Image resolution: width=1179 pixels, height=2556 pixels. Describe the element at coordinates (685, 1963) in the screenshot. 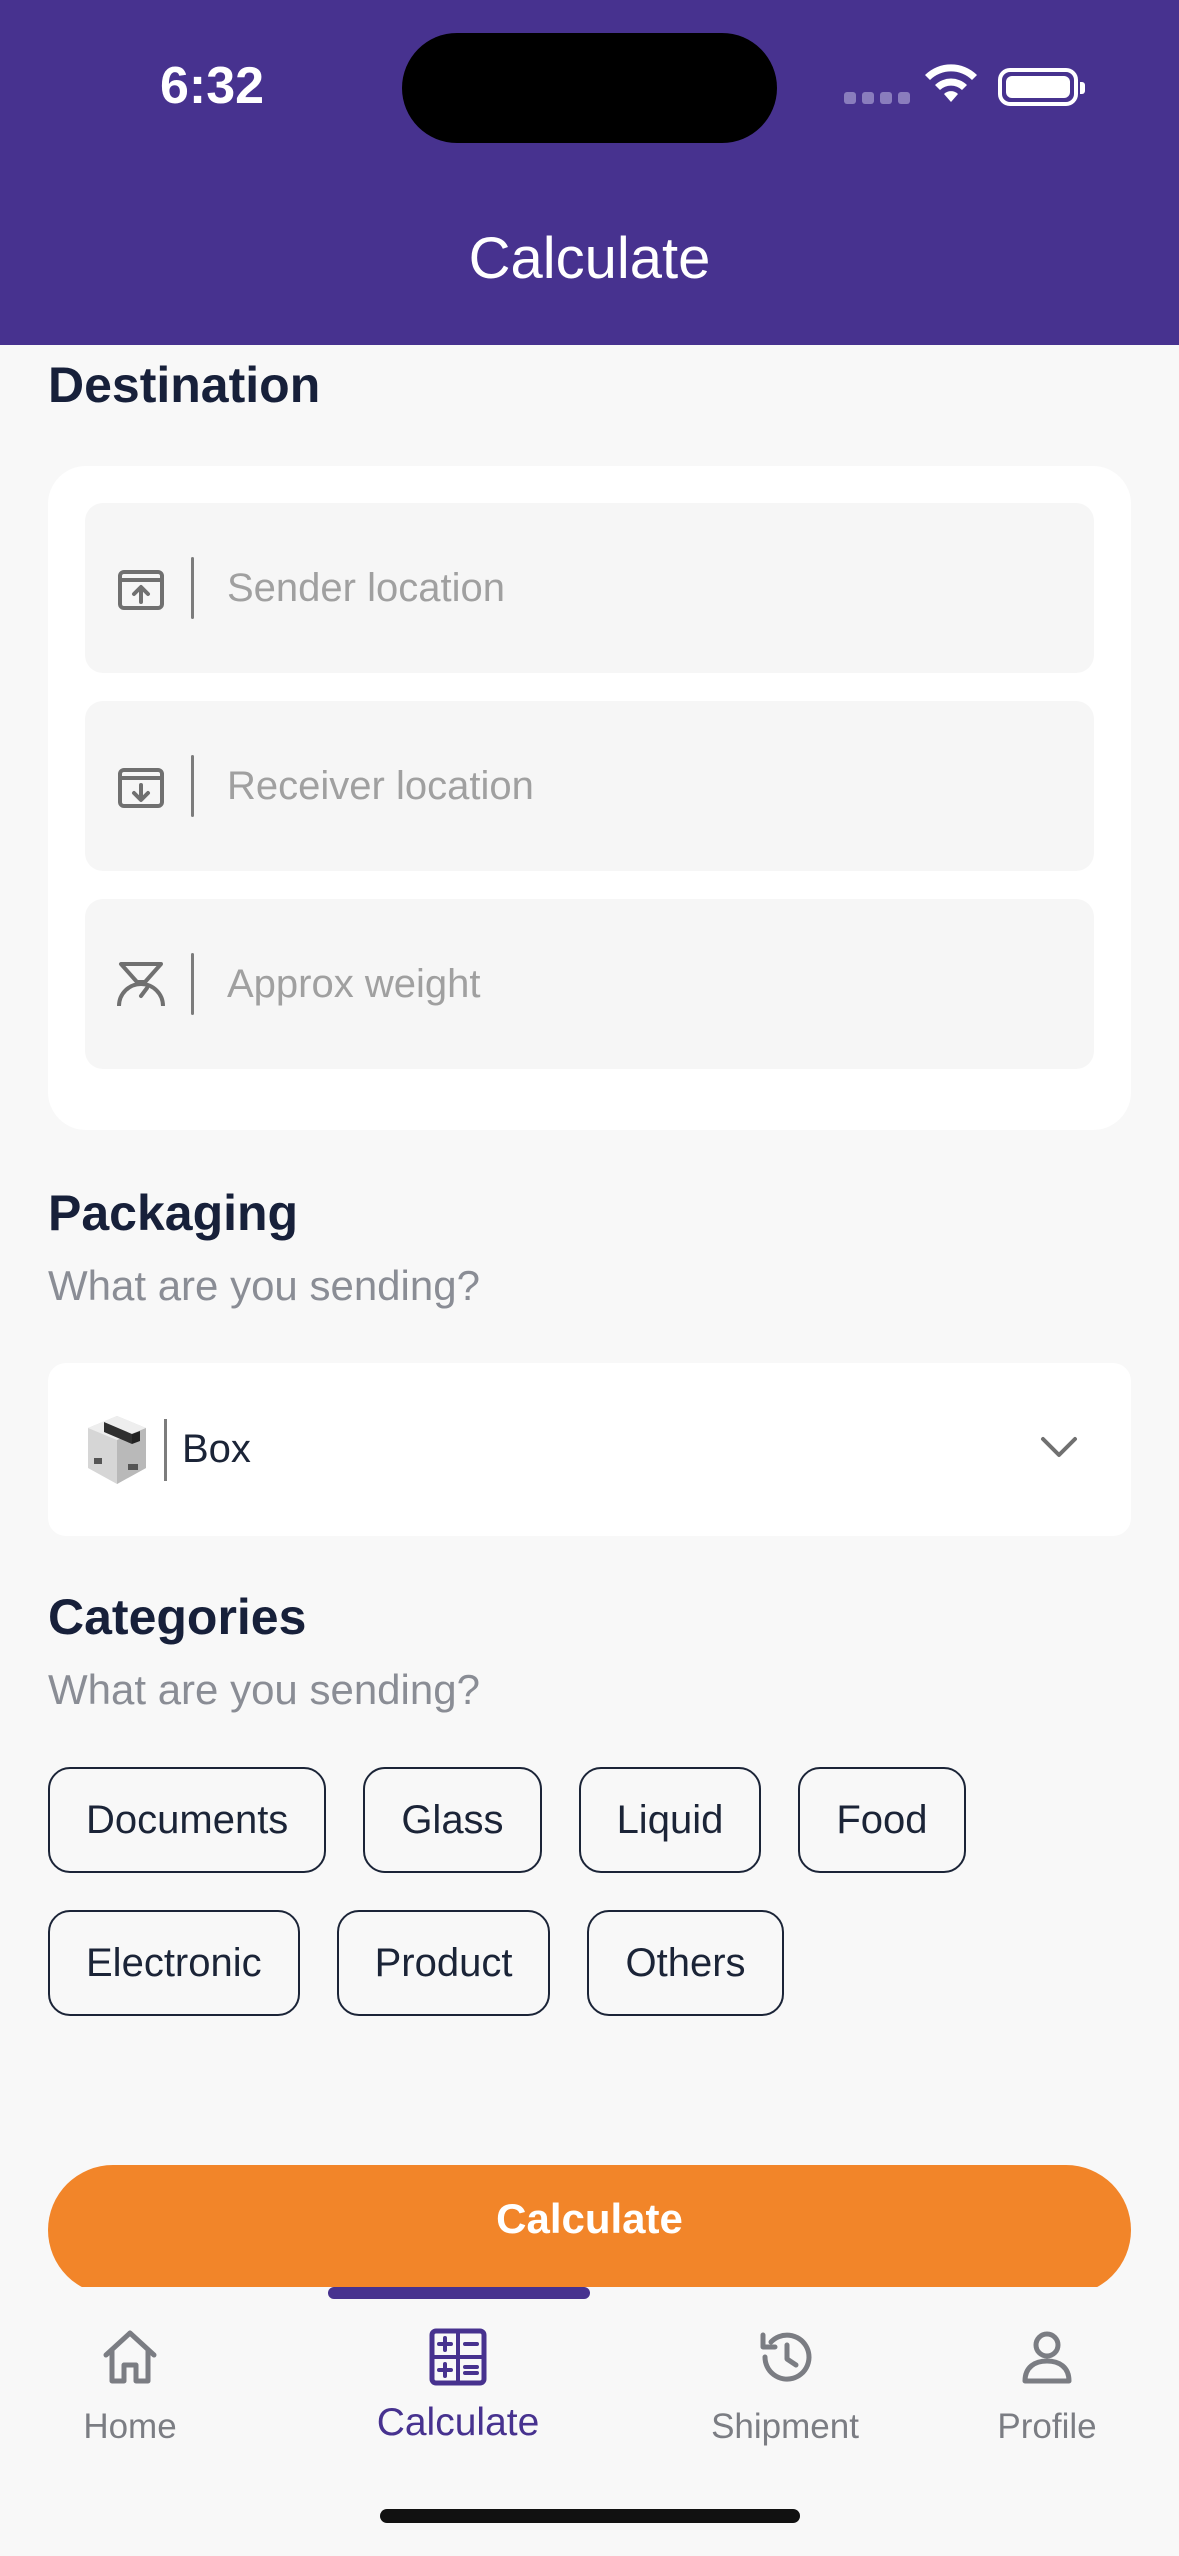

I see `category-chip-others: Others` at that location.